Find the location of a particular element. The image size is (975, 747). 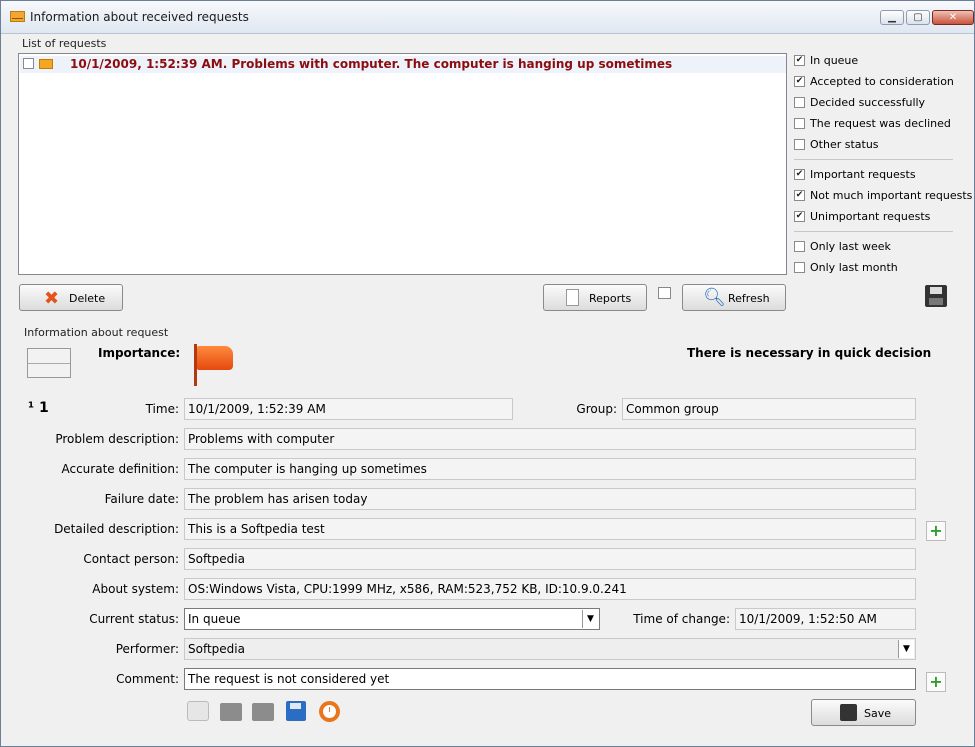

detailed-label: Detailed description: is located at coordinates (116, 529).